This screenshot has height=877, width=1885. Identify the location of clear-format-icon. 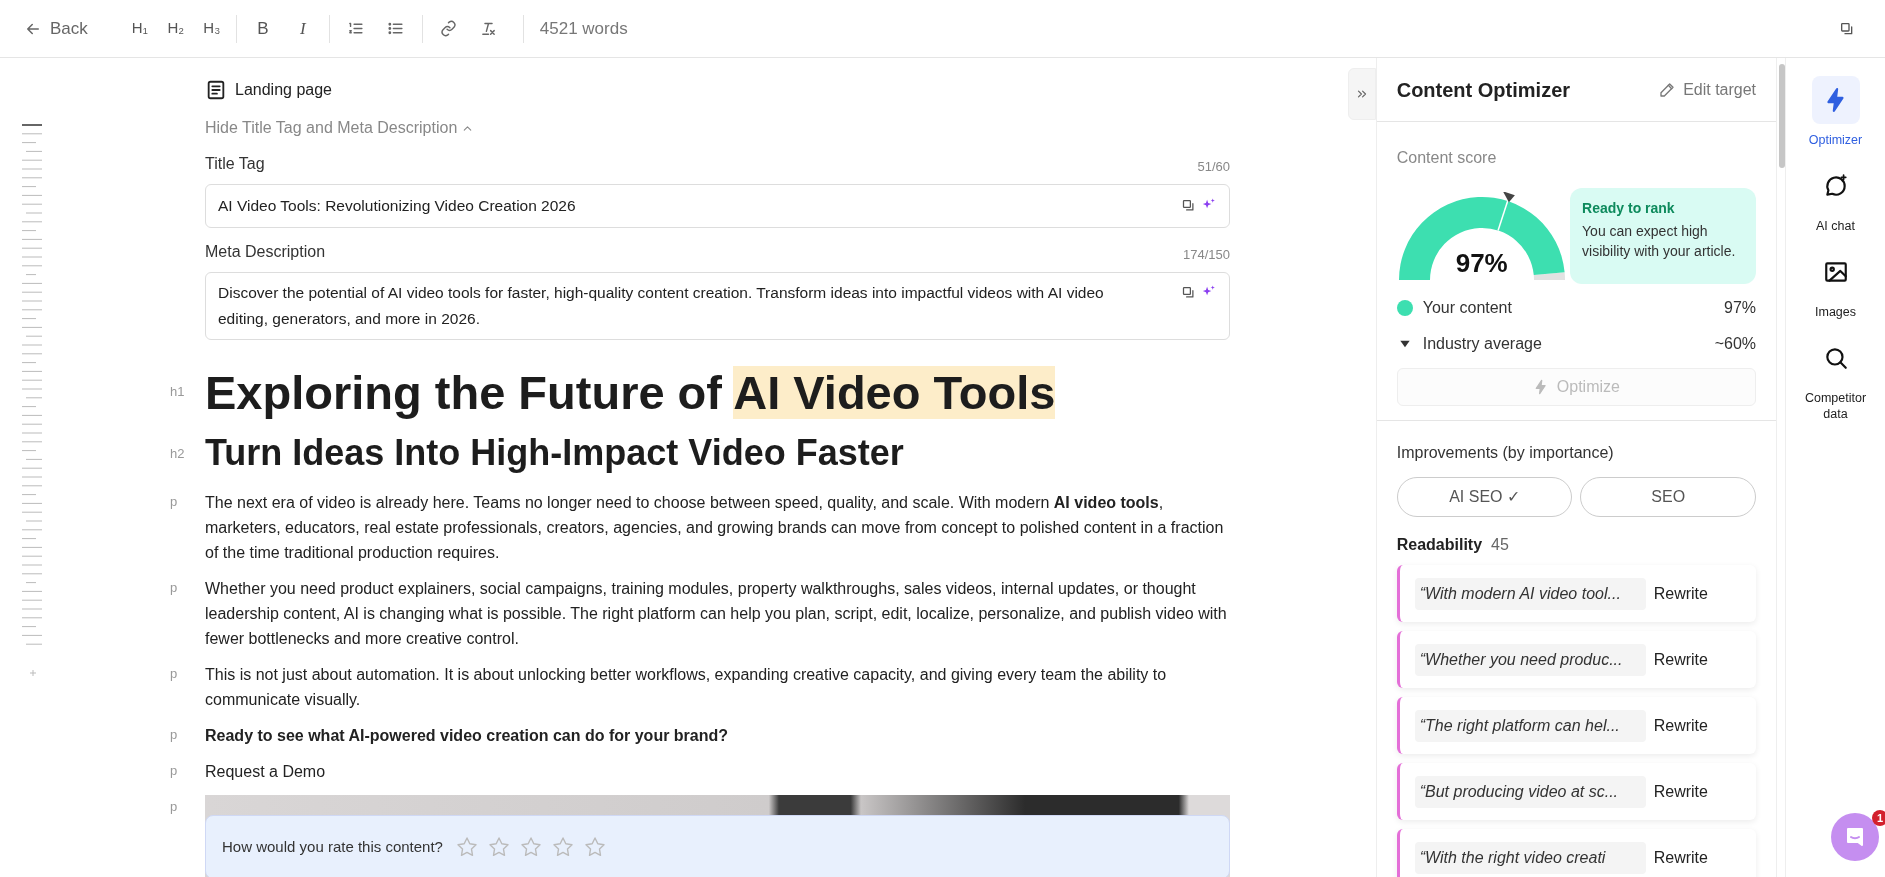
(489, 28).